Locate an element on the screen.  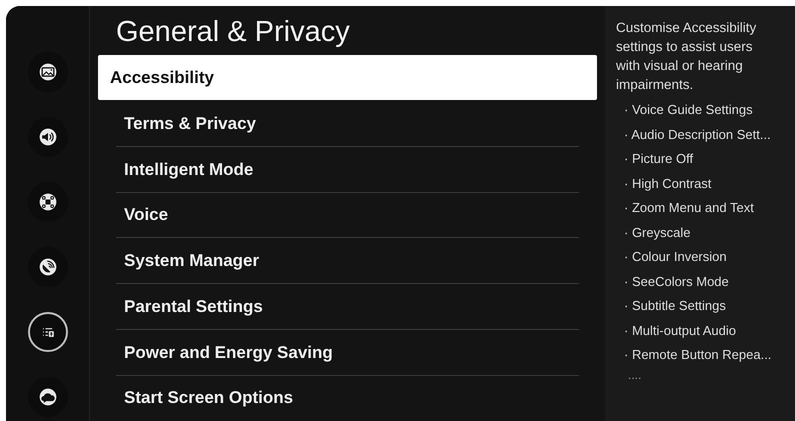
help-cloud-button is located at coordinates (48, 397).